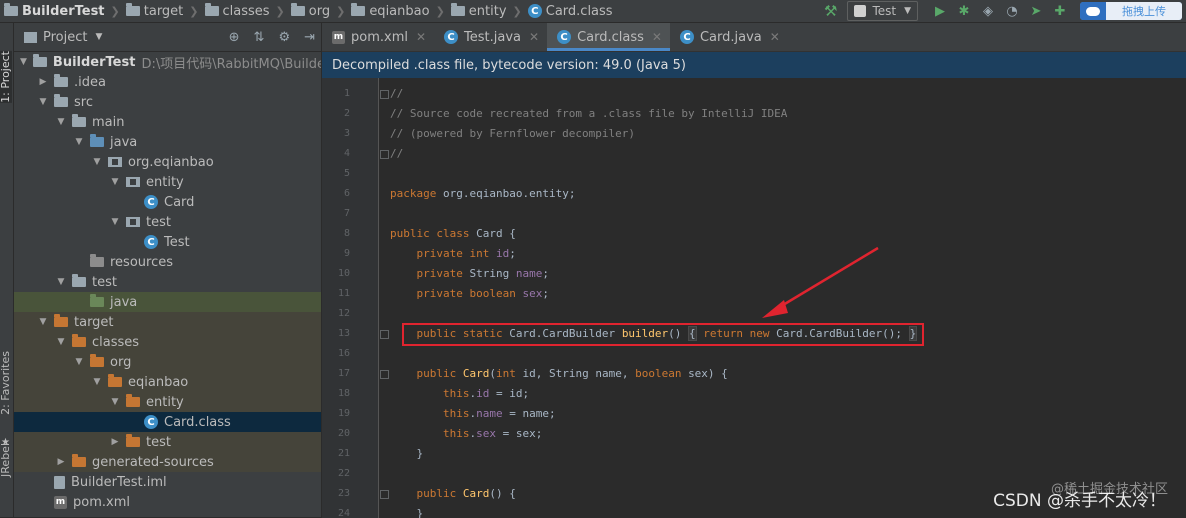  What do you see at coordinates (988, 11) in the screenshot?
I see `coverage-icon: ◈` at bounding box center [988, 11].